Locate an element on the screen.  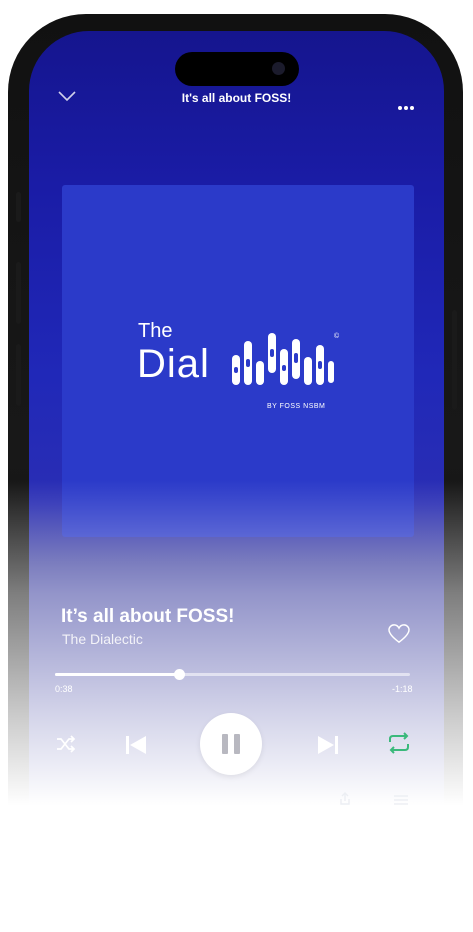
progress-fill is located at coordinates (117, 674).